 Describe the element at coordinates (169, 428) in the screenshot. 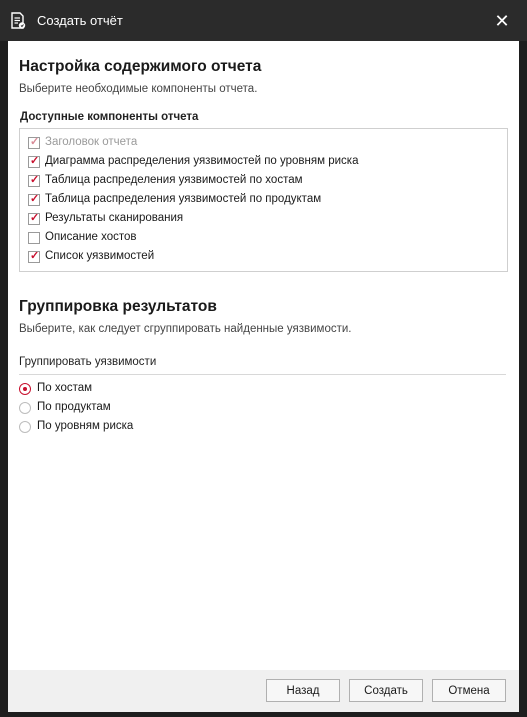

I see `grouping-radio-row: По уровням риска` at that location.